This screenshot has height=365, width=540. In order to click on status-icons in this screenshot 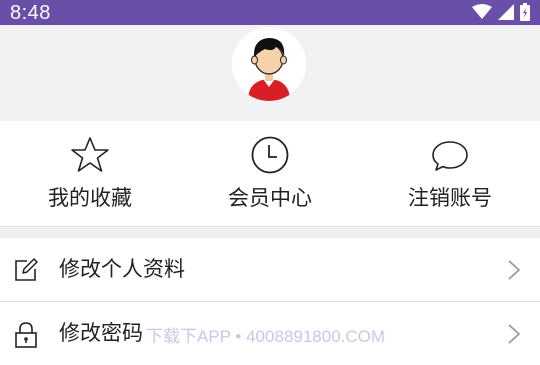, I will do `click(501, 12)`.